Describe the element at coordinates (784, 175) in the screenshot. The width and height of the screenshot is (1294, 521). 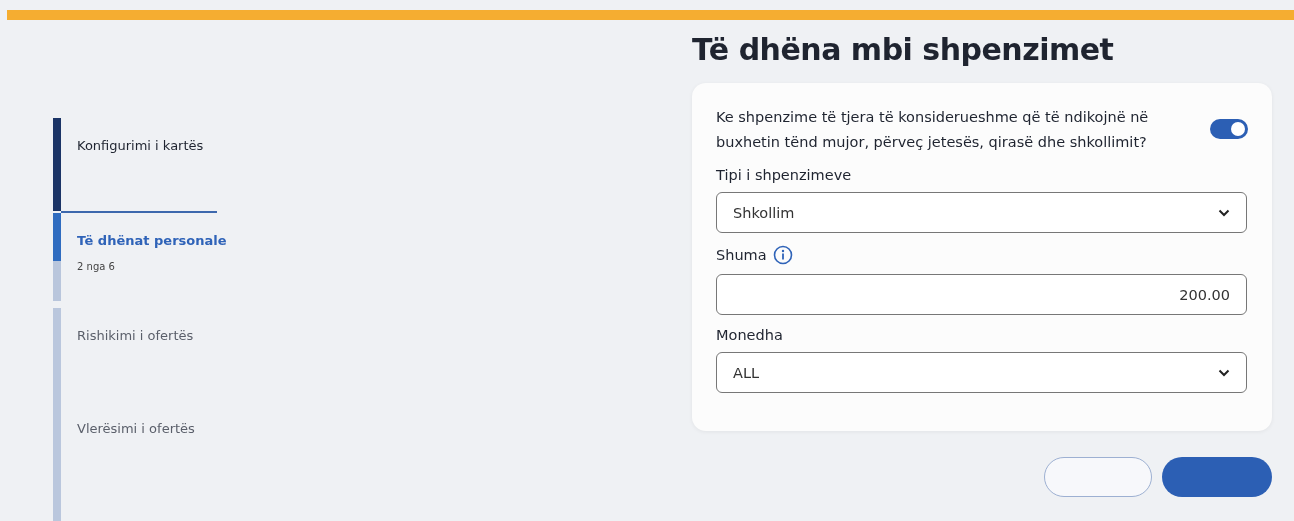
I see `field-label: Tipi i shpenzimeve` at that location.